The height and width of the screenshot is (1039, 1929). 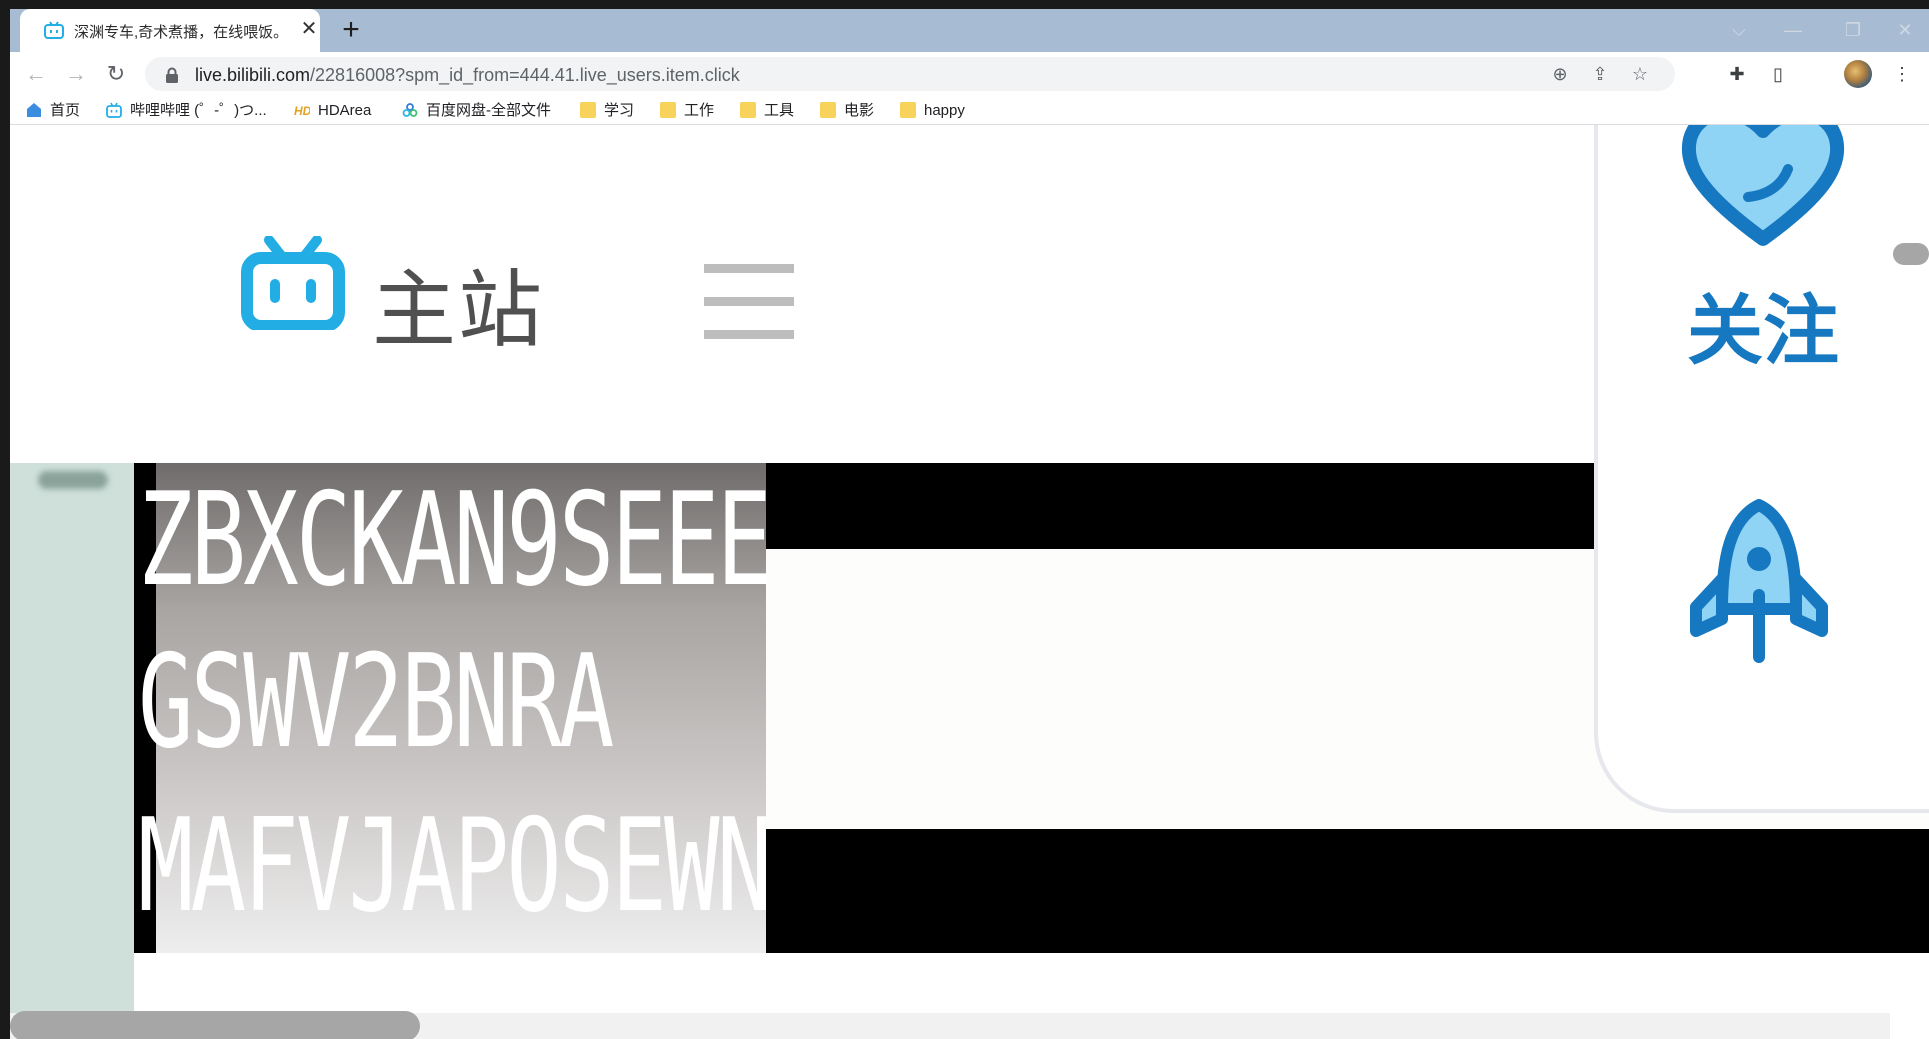 I want to click on bilibili-favicon-icon, so click(x=54, y=30).